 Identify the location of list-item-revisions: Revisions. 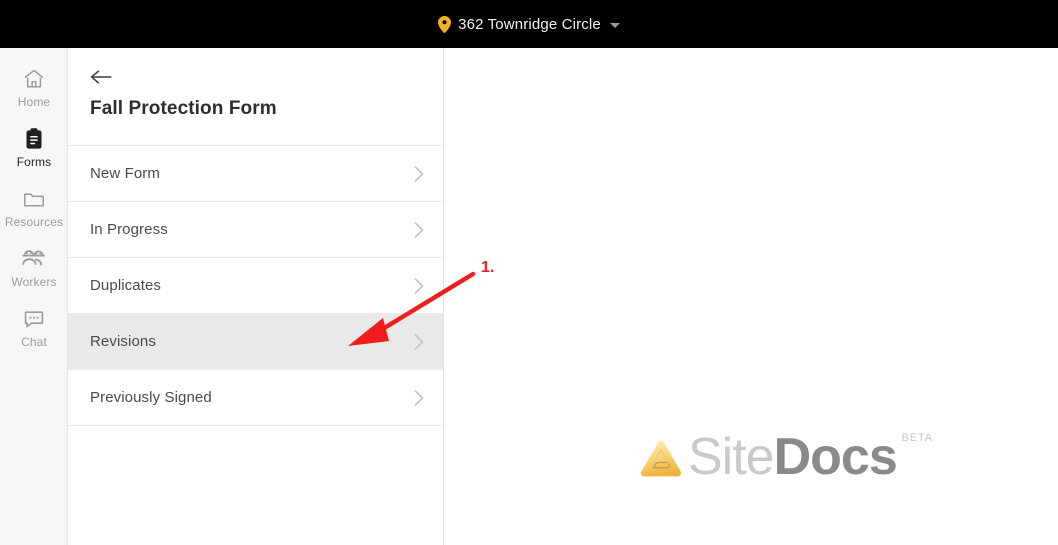
(255, 342).